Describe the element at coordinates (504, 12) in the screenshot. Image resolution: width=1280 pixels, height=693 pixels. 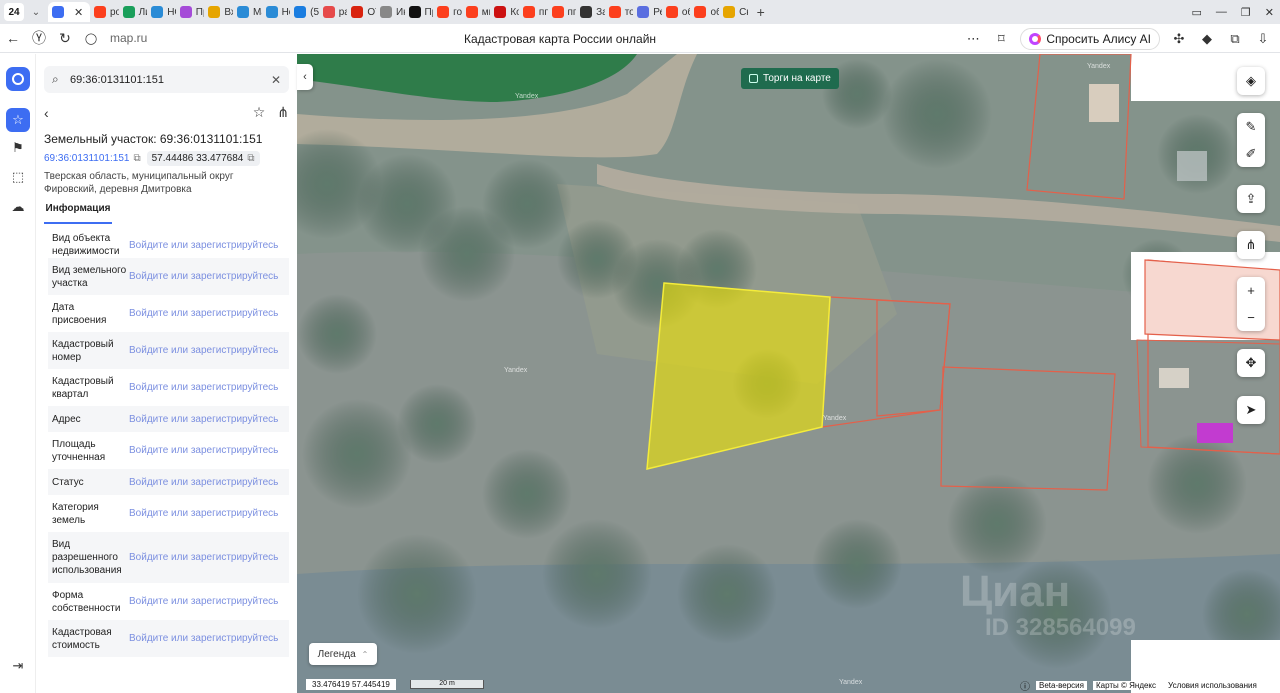
I see `browser-tab: Ко` at that location.